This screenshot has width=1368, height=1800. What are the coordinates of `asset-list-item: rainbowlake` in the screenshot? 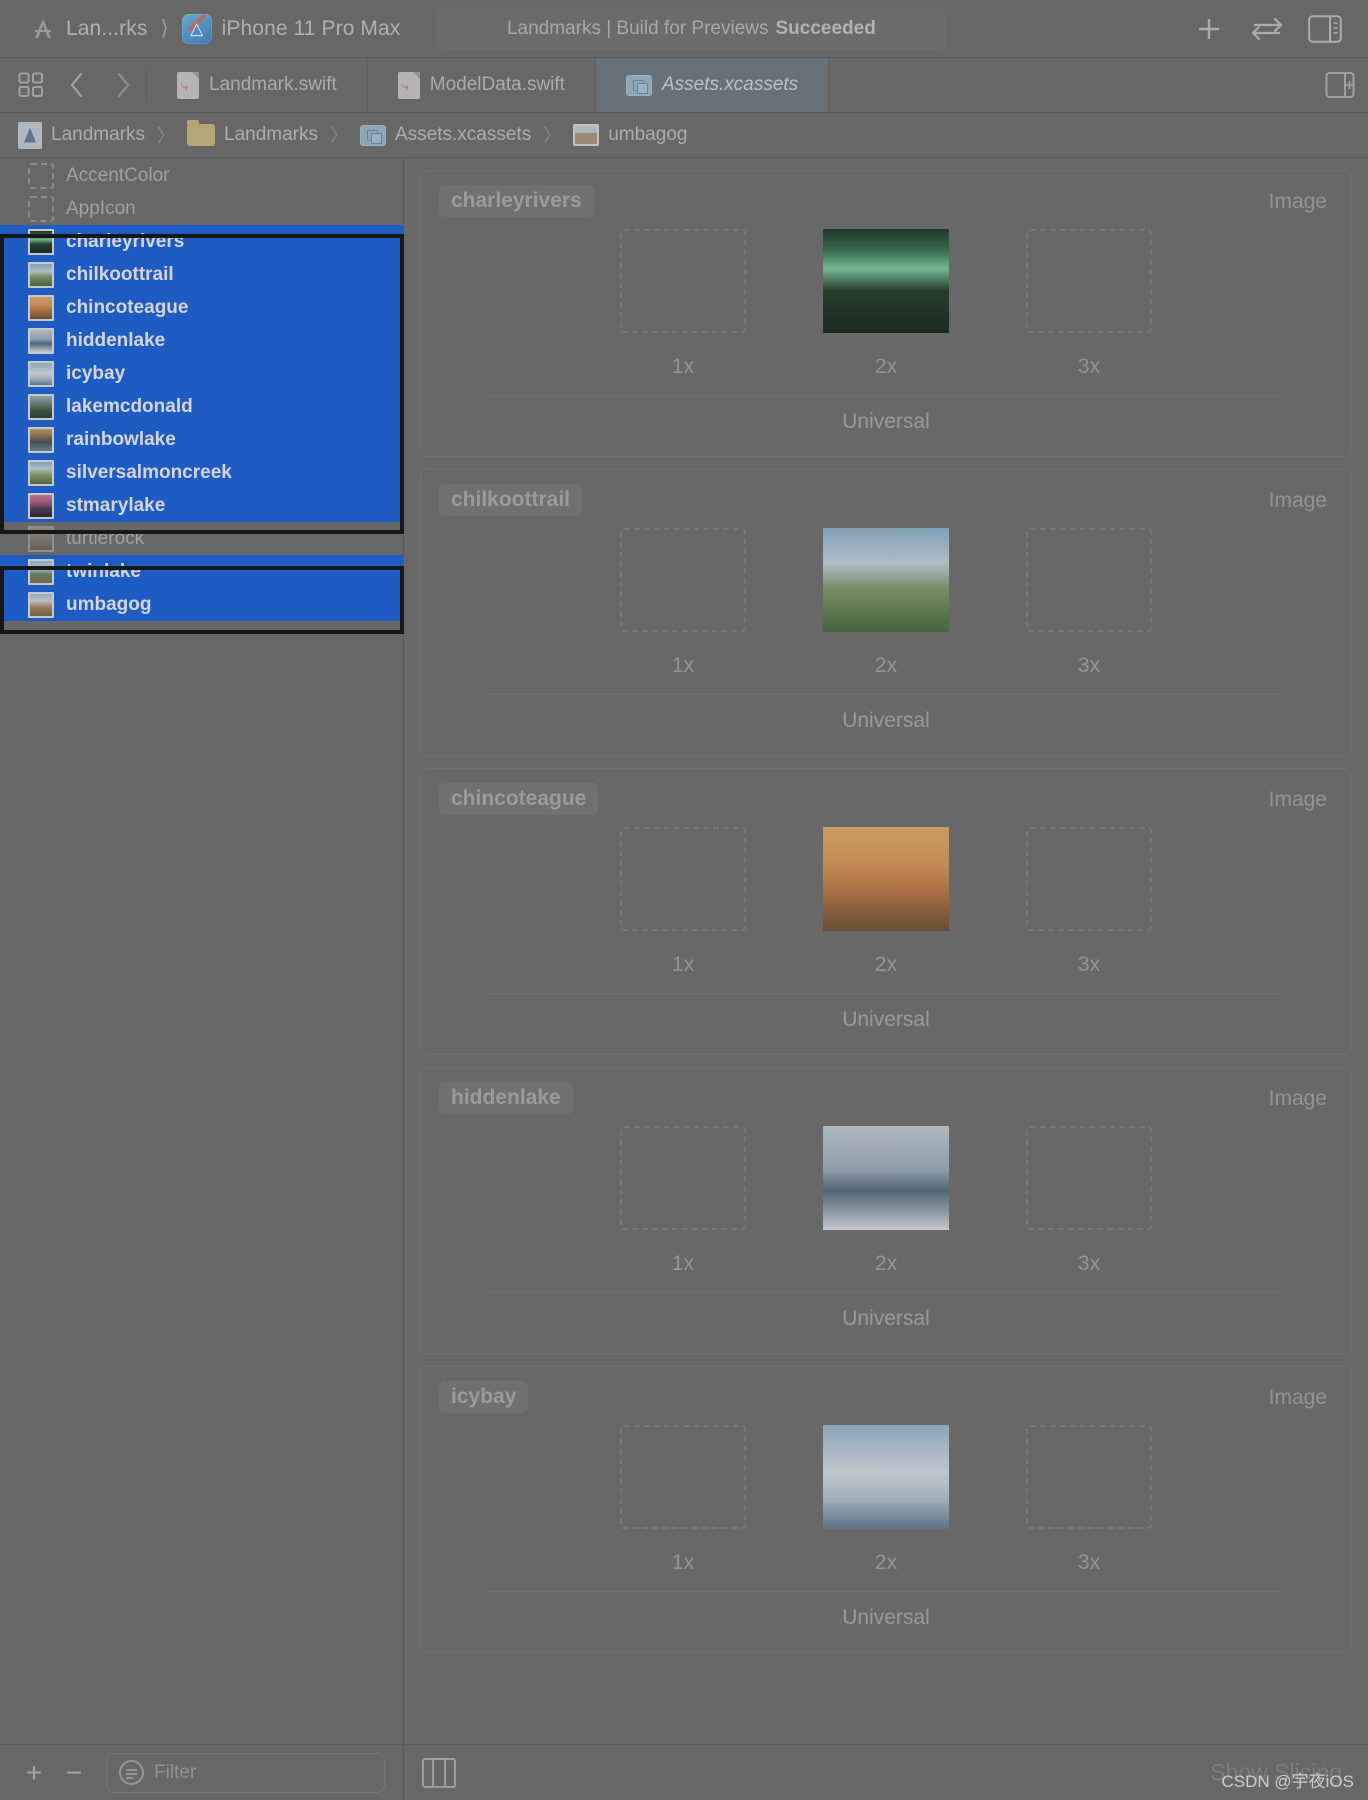 It's located at (201, 439).